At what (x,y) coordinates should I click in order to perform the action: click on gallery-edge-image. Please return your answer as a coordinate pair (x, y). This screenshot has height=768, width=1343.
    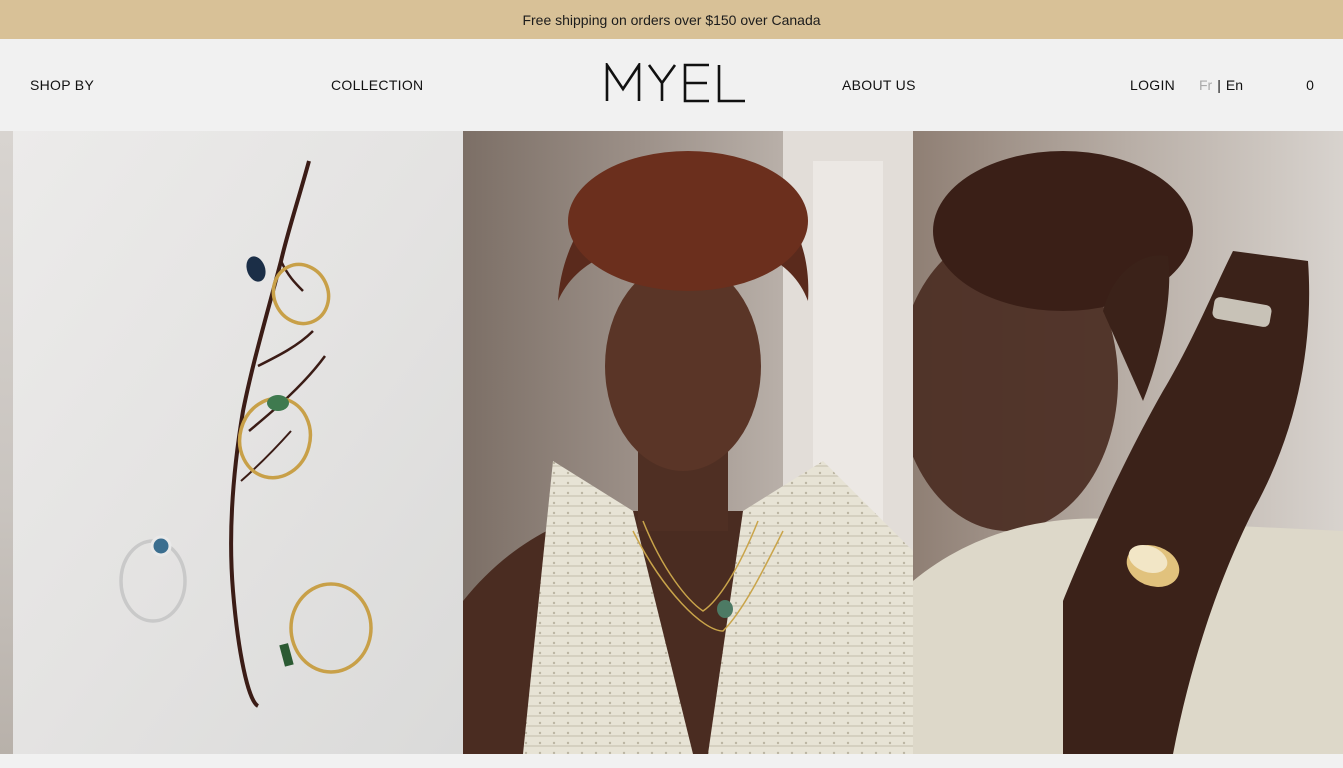
    Looking at the image, I should click on (6, 442).